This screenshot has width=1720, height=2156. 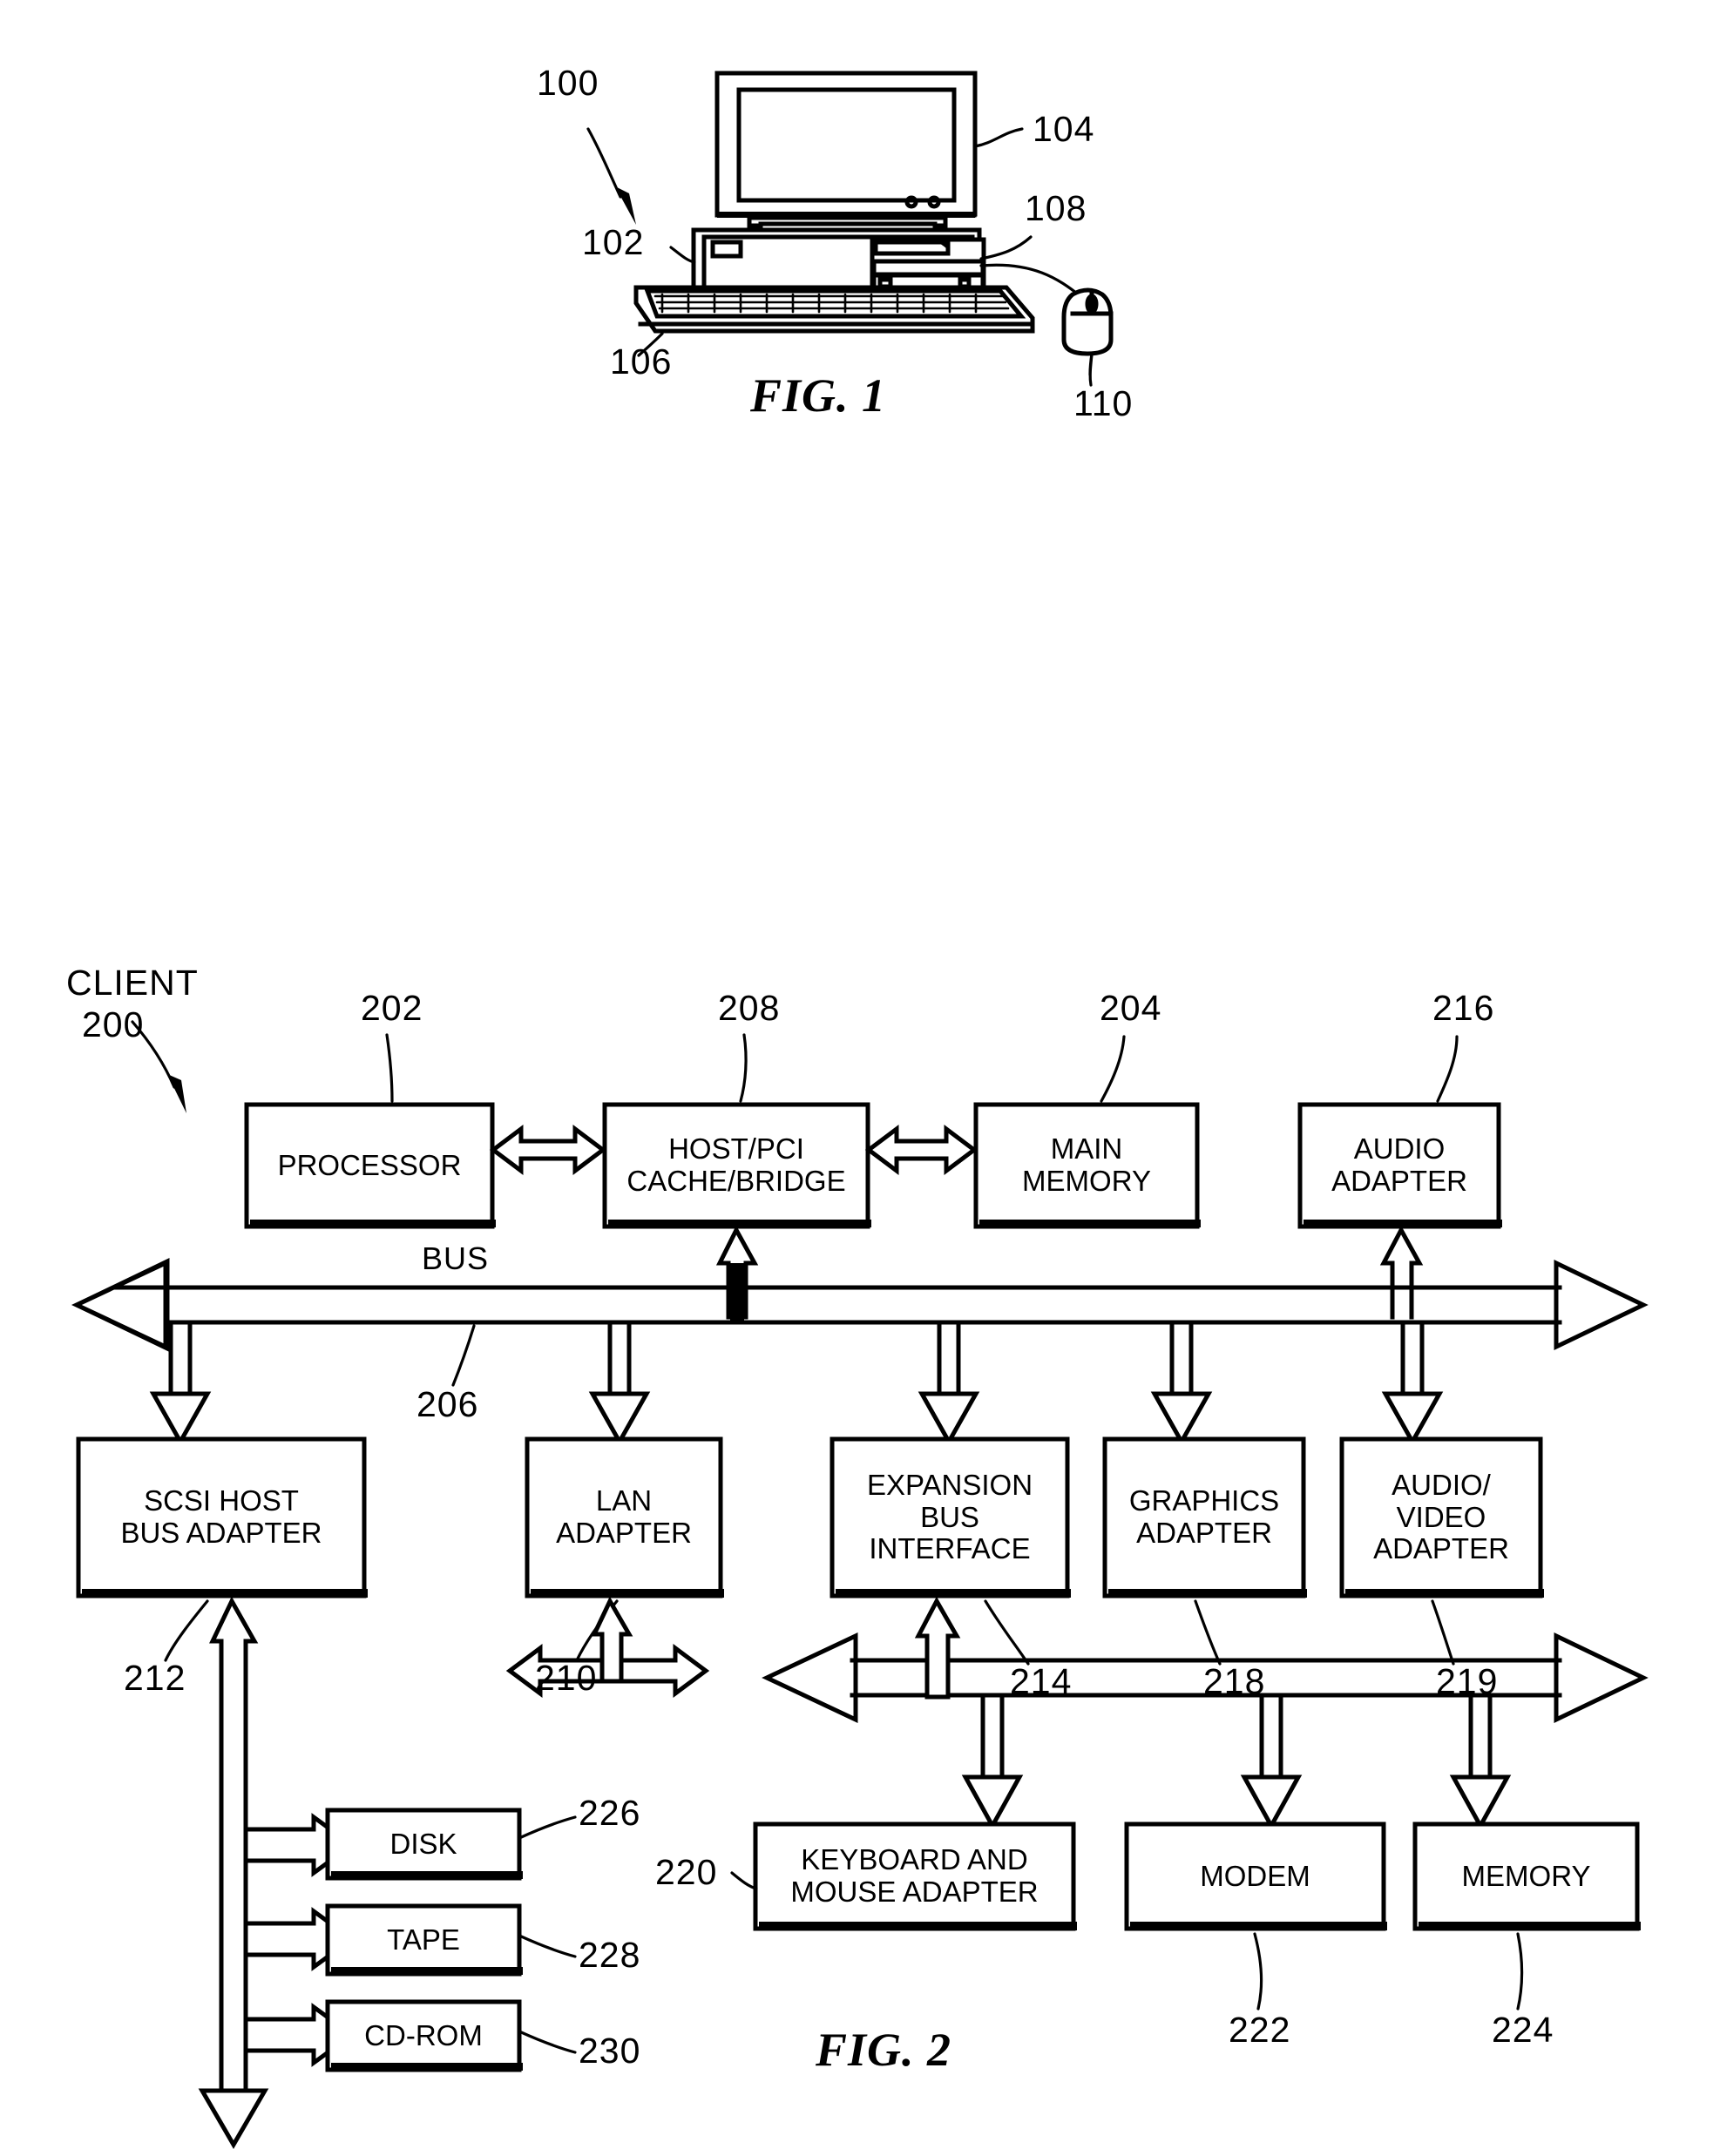 What do you see at coordinates (1523, 2030) in the screenshot?
I see `ref-224: 224` at bounding box center [1523, 2030].